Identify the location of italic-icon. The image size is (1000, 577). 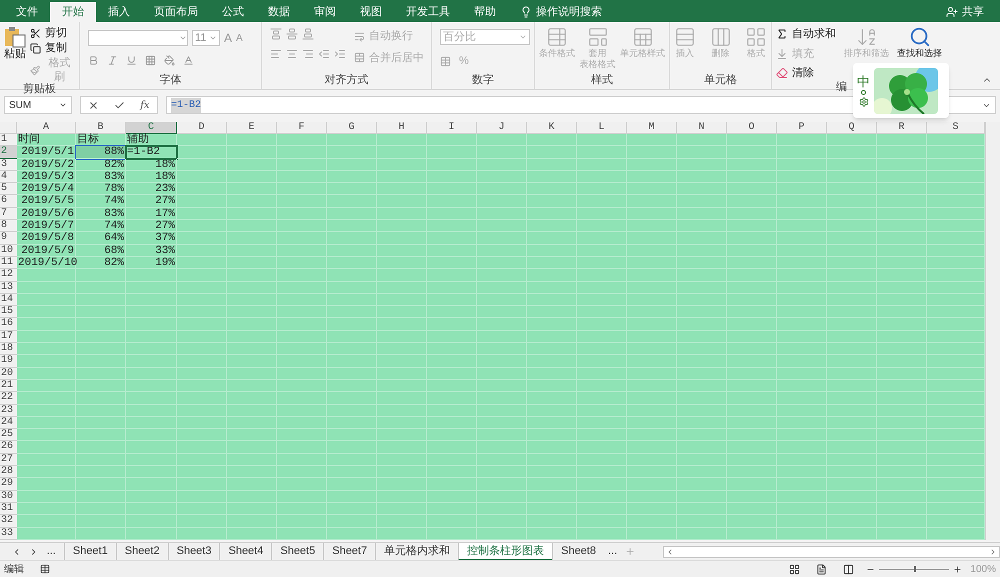
(112, 60).